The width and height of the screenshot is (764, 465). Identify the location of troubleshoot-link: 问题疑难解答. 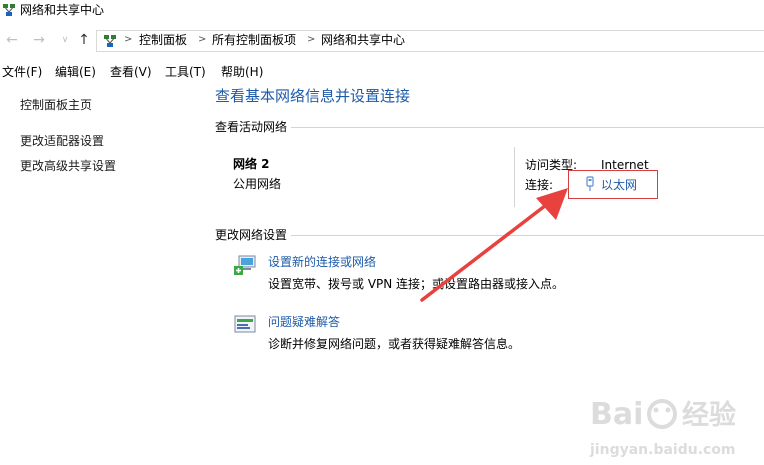
(304, 322).